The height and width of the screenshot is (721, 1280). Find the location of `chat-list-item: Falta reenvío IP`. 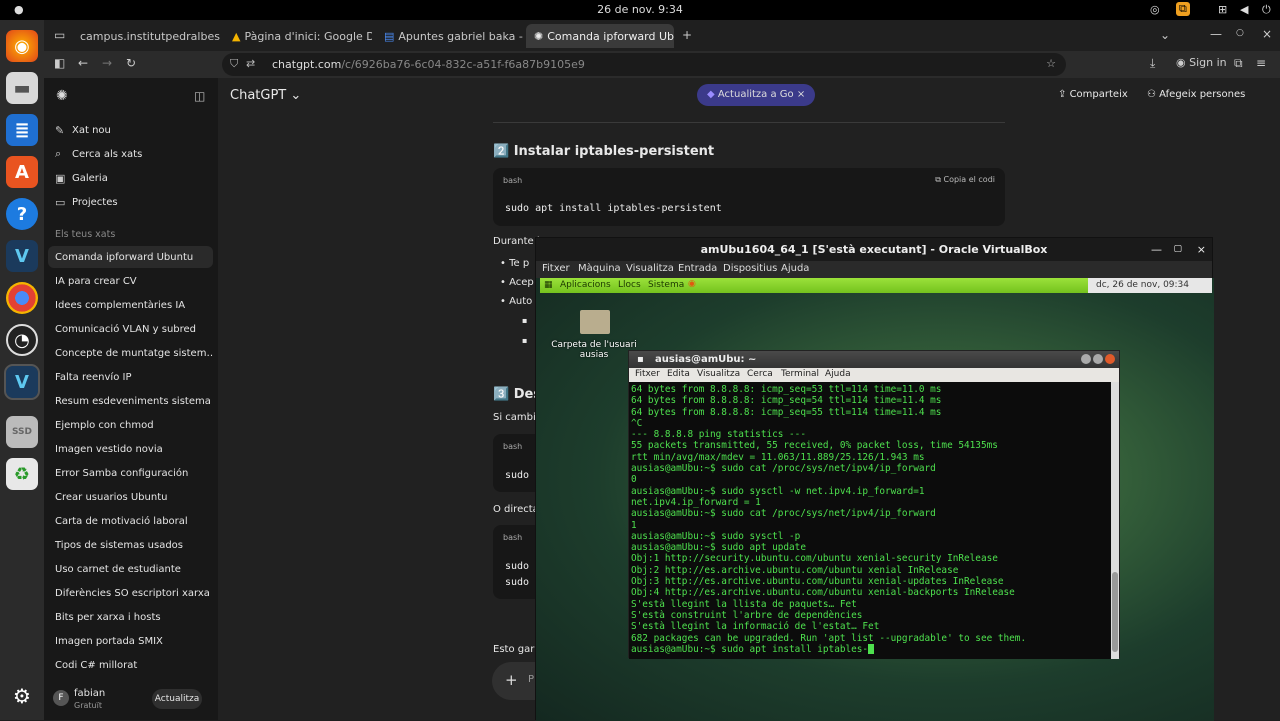

chat-list-item: Falta reenvío IP is located at coordinates (130, 377).